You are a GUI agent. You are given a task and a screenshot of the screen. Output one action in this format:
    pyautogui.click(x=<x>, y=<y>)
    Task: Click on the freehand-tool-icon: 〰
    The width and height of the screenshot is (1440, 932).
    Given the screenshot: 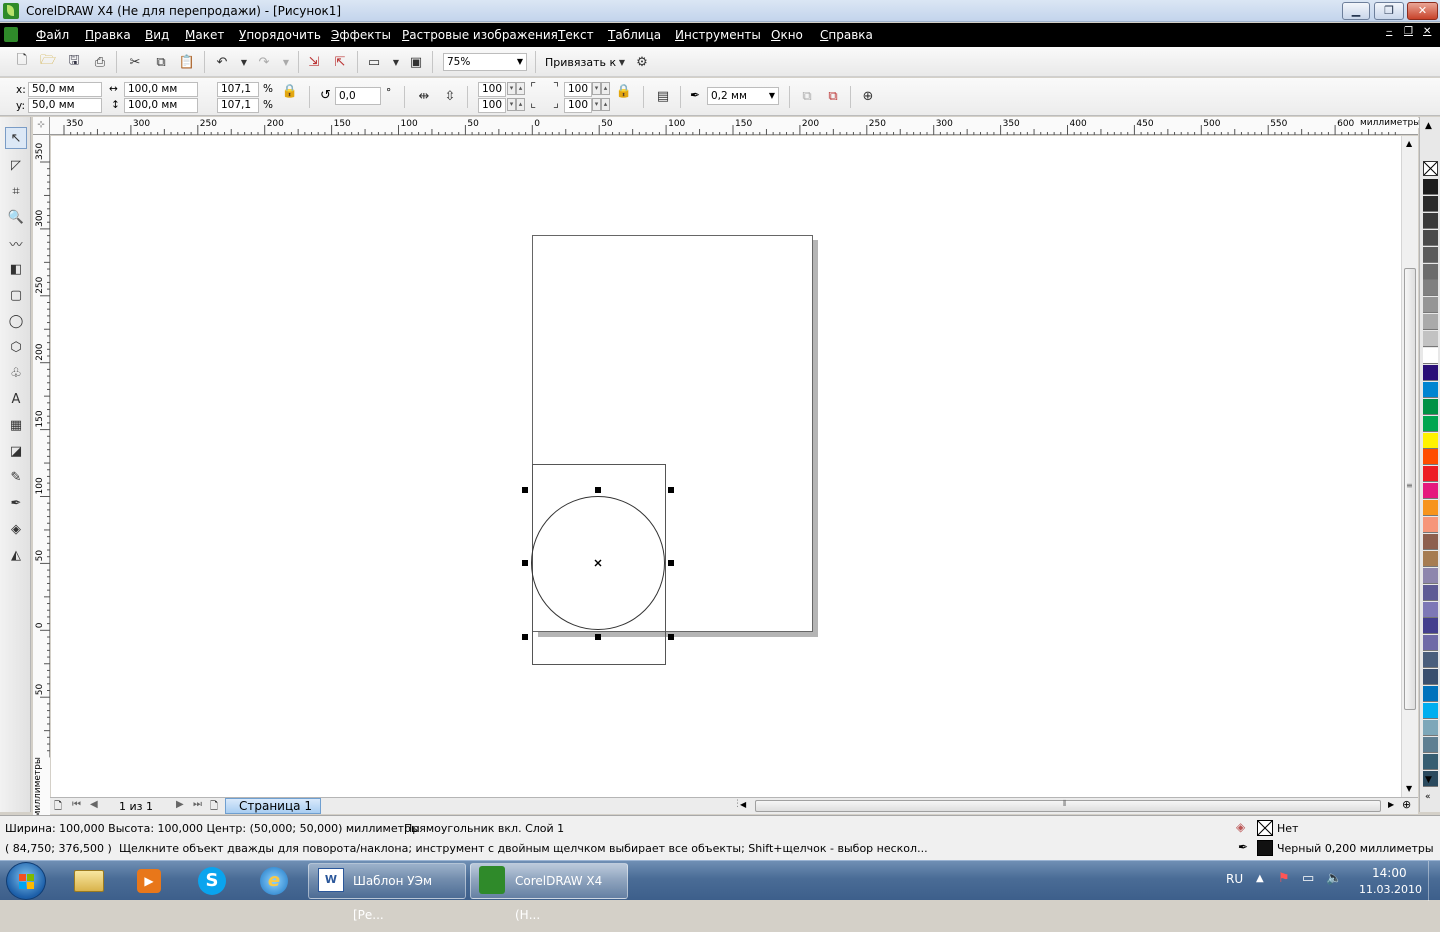 What is the action you would take?
    pyautogui.click(x=16, y=243)
    